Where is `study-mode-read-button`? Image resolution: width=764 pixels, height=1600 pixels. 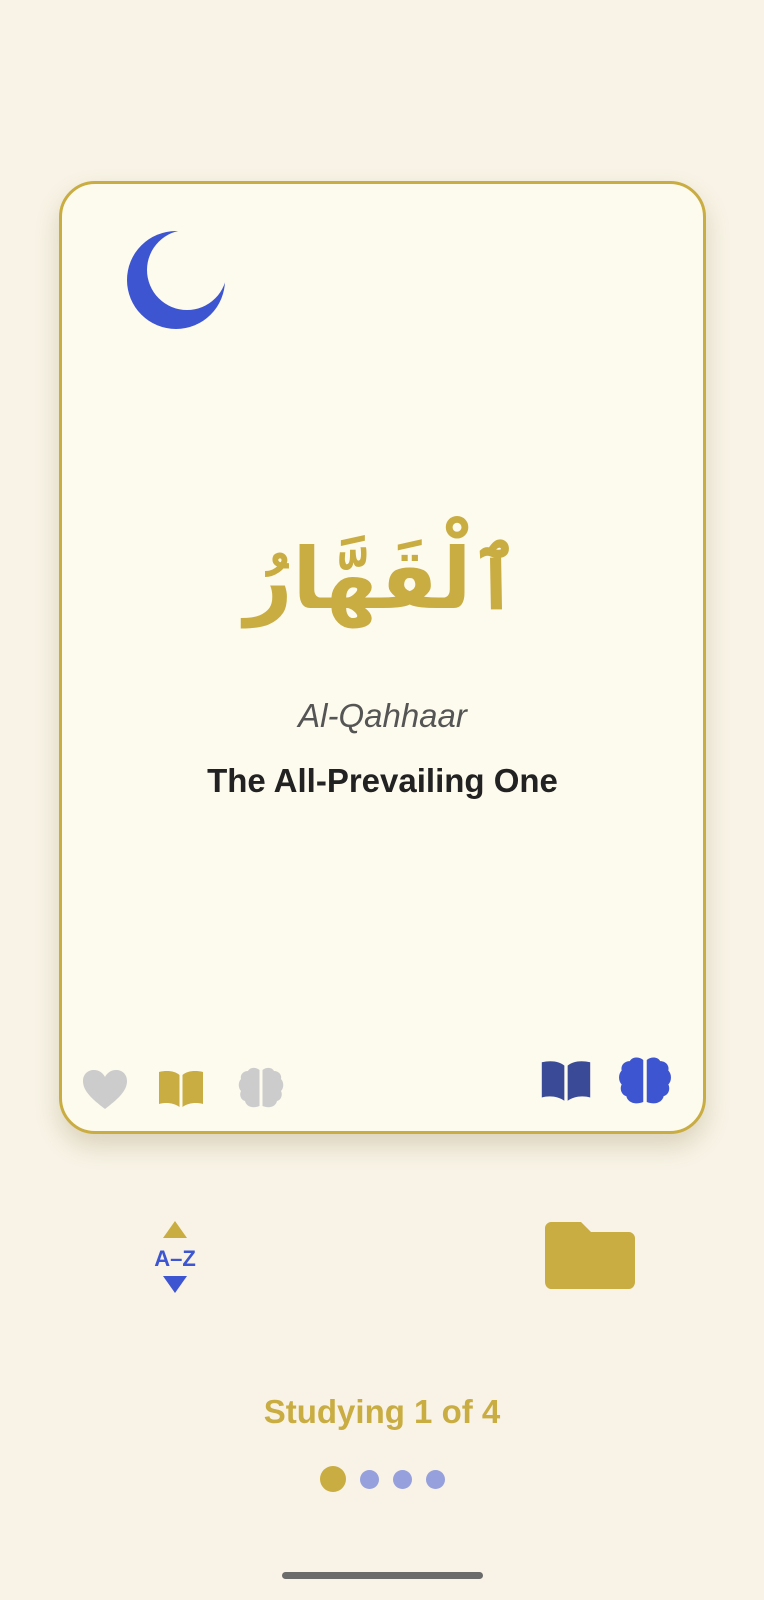
study-mode-read-button is located at coordinates (566, 1081).